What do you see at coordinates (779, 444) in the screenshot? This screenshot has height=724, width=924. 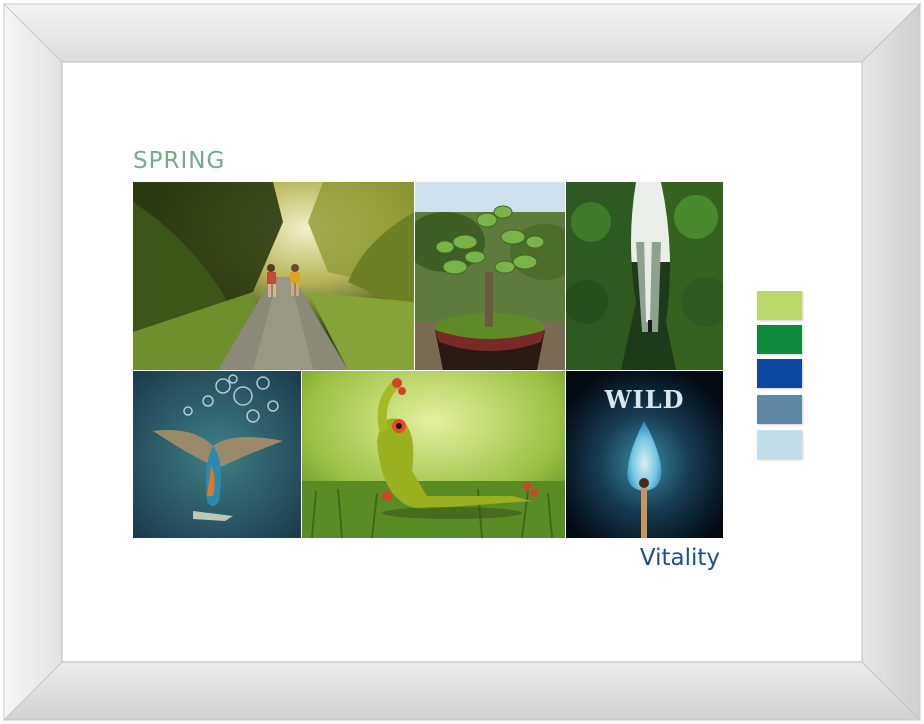 I see `swatch-pale-blue` at bounding box center [779, 444].